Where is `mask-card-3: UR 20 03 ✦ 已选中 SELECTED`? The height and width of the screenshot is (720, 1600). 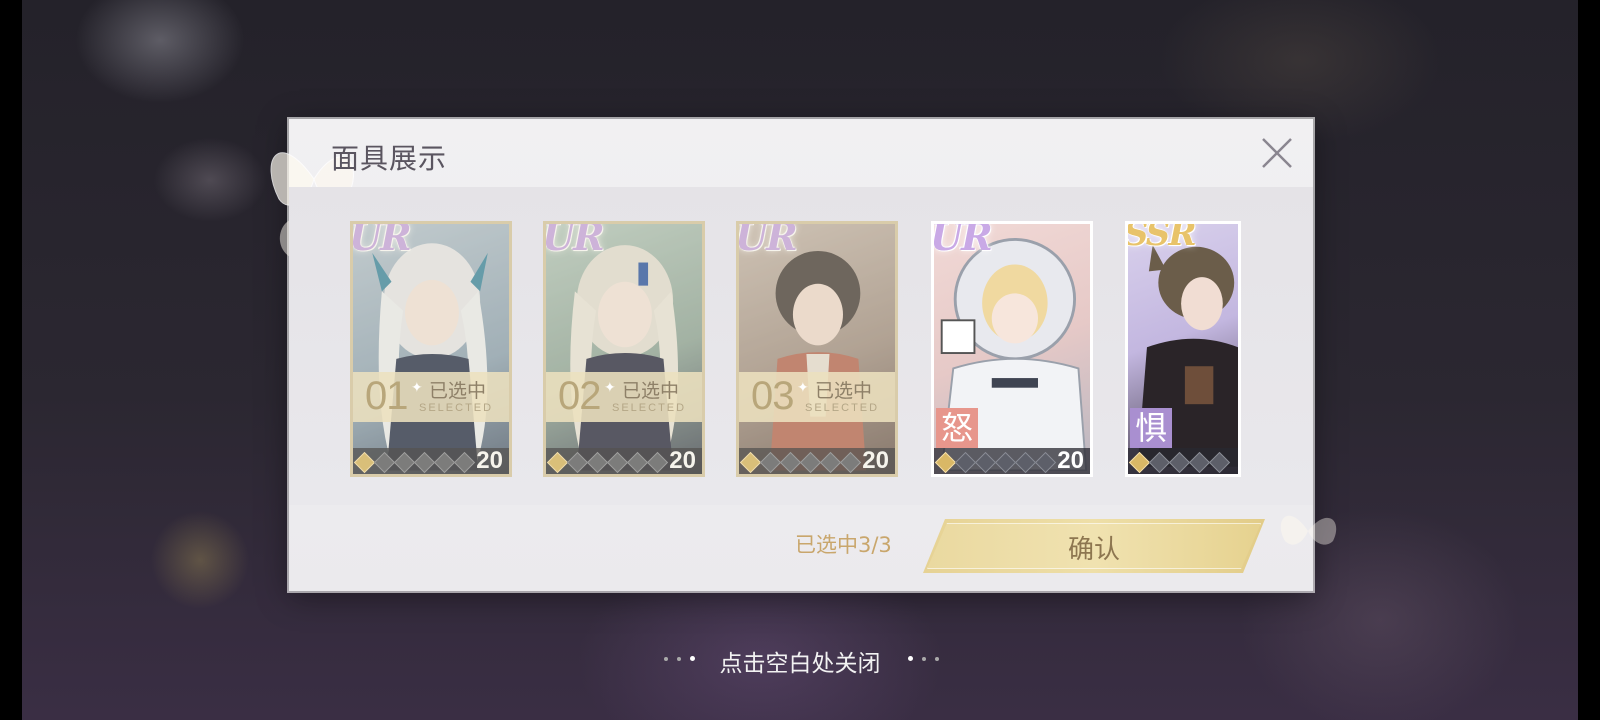 mask-card-3: UR 20 03 ✦ 已选中 SELECTED is located at coordinates (817, 349).